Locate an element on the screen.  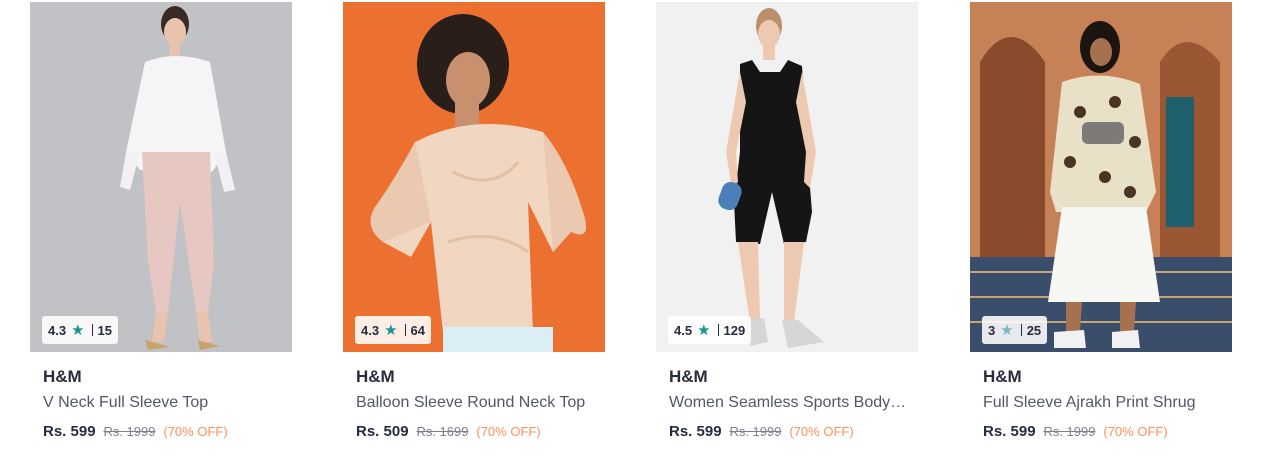
rating-count: 15 is located at coordinates (104, 330).